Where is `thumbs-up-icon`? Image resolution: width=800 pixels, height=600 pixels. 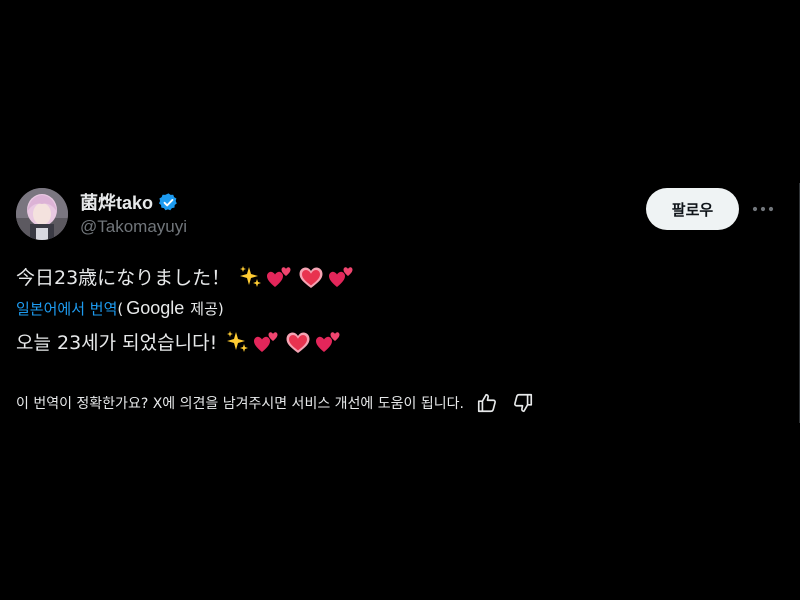
thumbs-up-icon is located at coordinates (487, 403).